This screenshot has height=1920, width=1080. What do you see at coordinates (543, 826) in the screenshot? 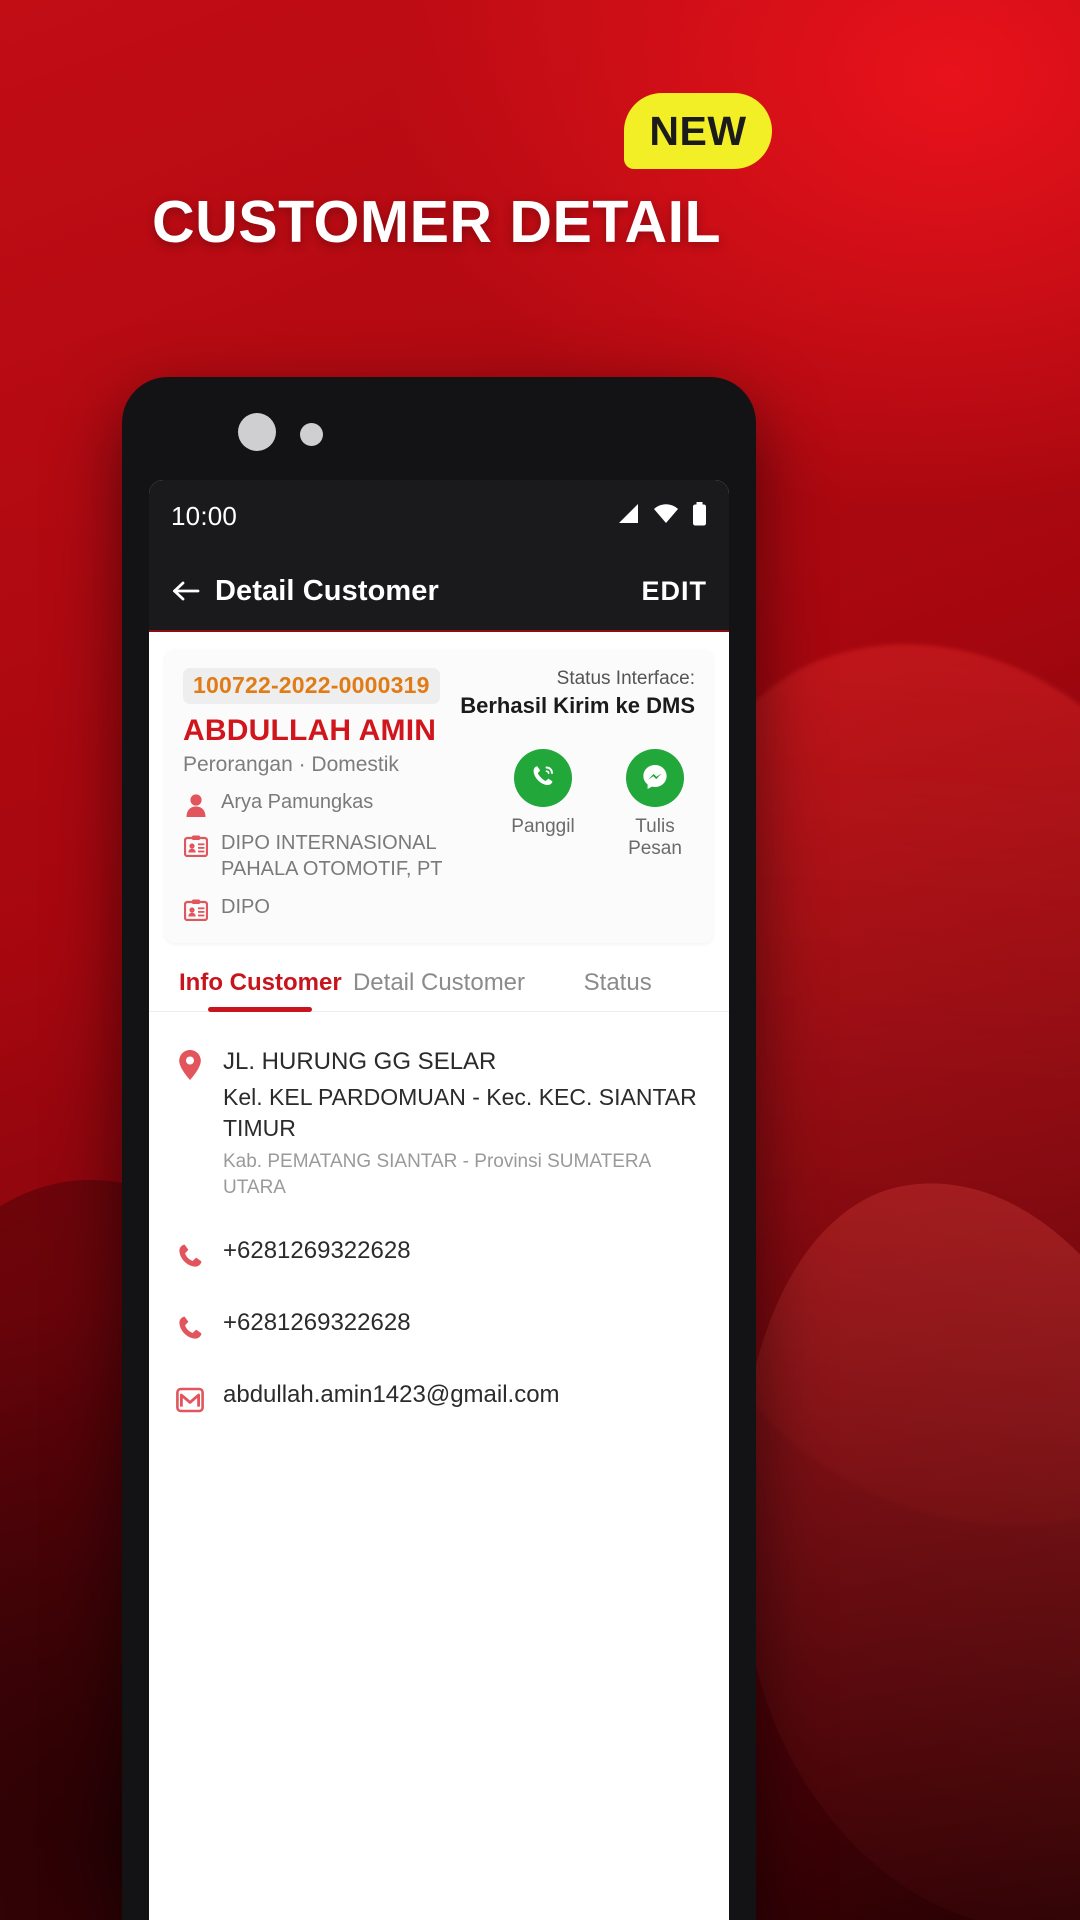
I see `call-action-label: Panggil` at bounding box center [543, 826].